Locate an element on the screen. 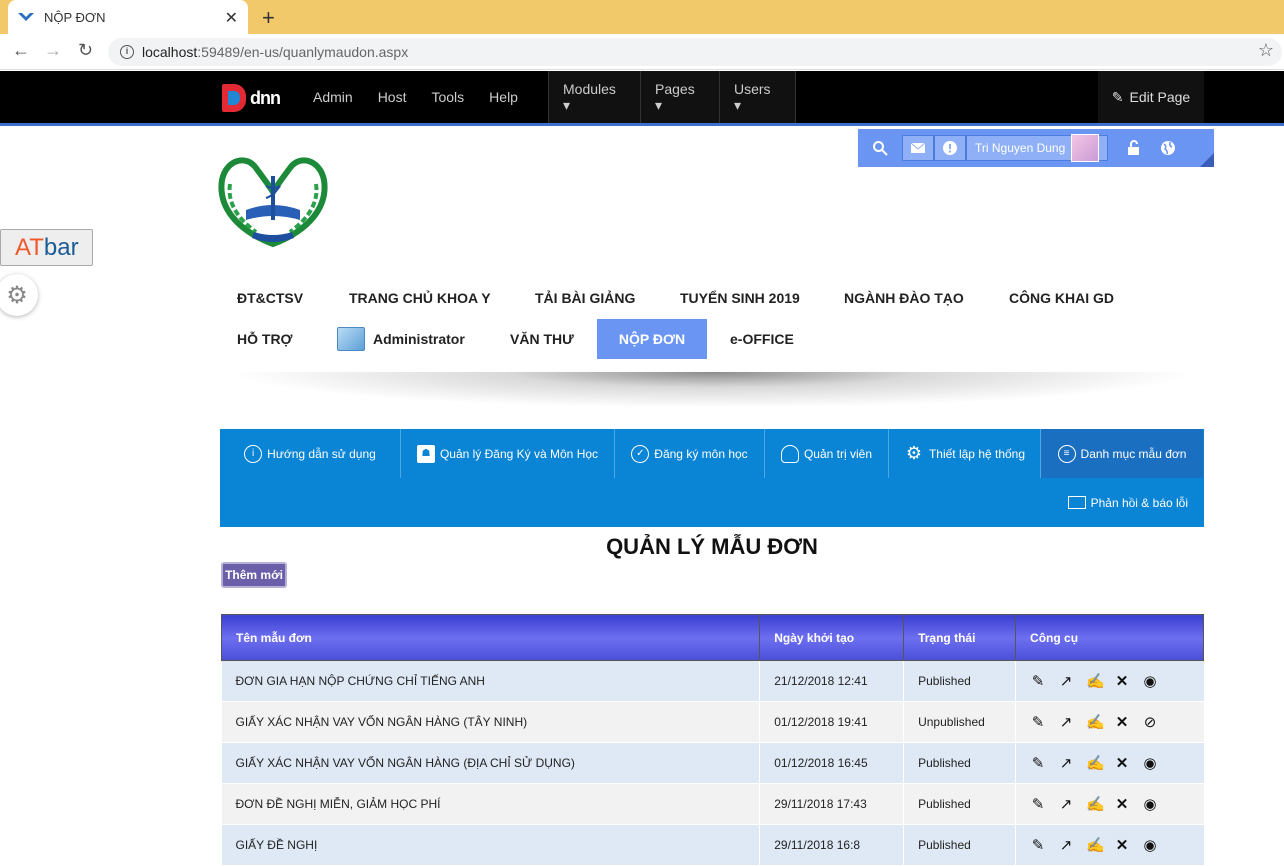 The width and height of the screenshot is (1284, 866). check-circle-icon: ✓ is located at coordinates (640, 453).